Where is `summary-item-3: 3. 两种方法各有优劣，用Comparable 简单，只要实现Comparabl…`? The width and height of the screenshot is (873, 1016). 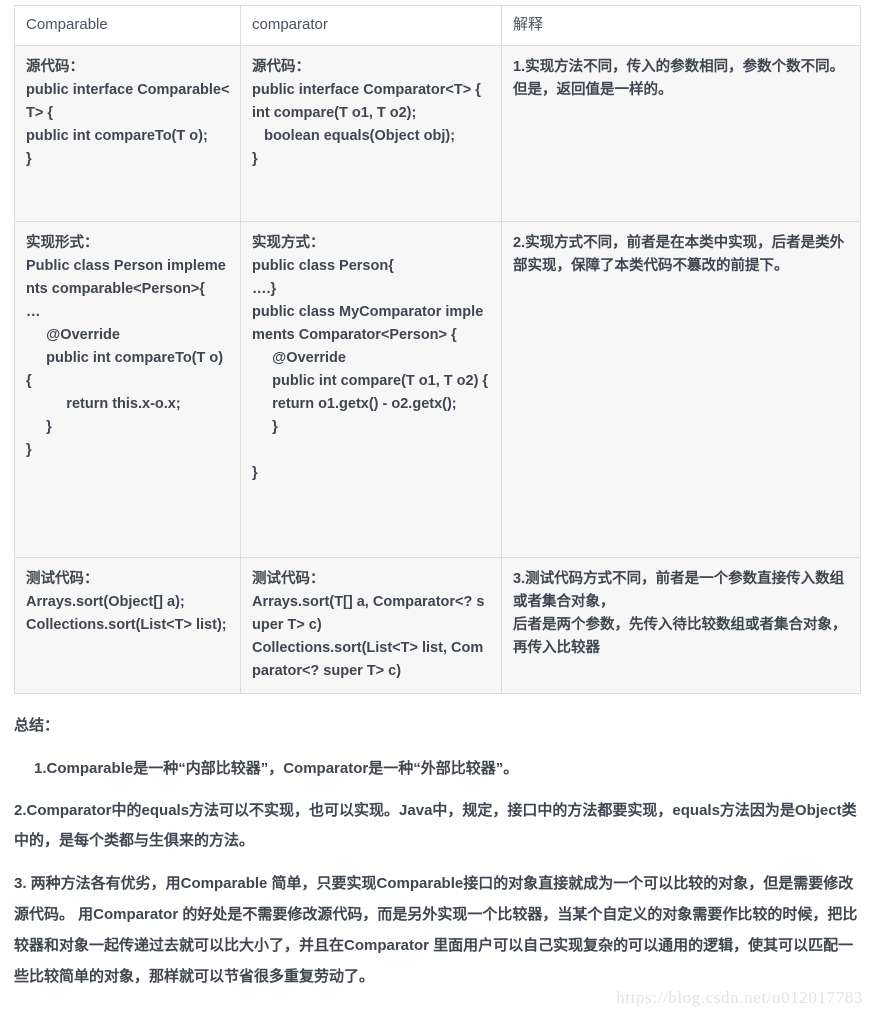
summary-item-3: 3. 两种方法各有优劣，用Comparable 简单，只要实现Comparabl… is located at coordinates (436, 930).